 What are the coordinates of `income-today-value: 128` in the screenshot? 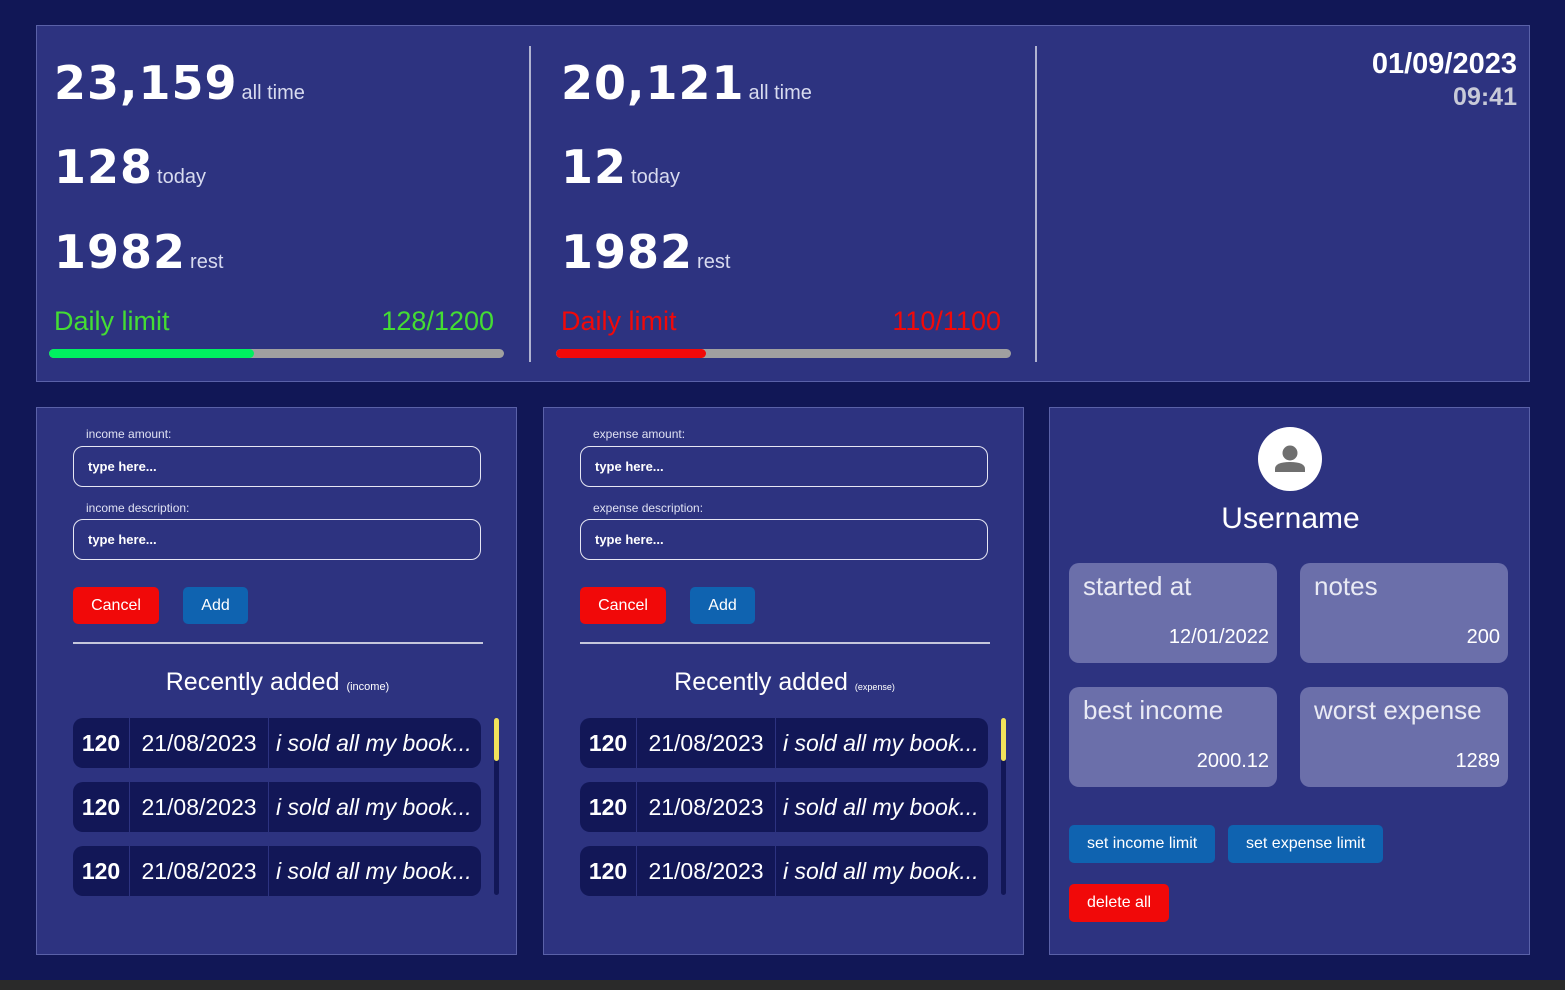 It's located at (104, 167).